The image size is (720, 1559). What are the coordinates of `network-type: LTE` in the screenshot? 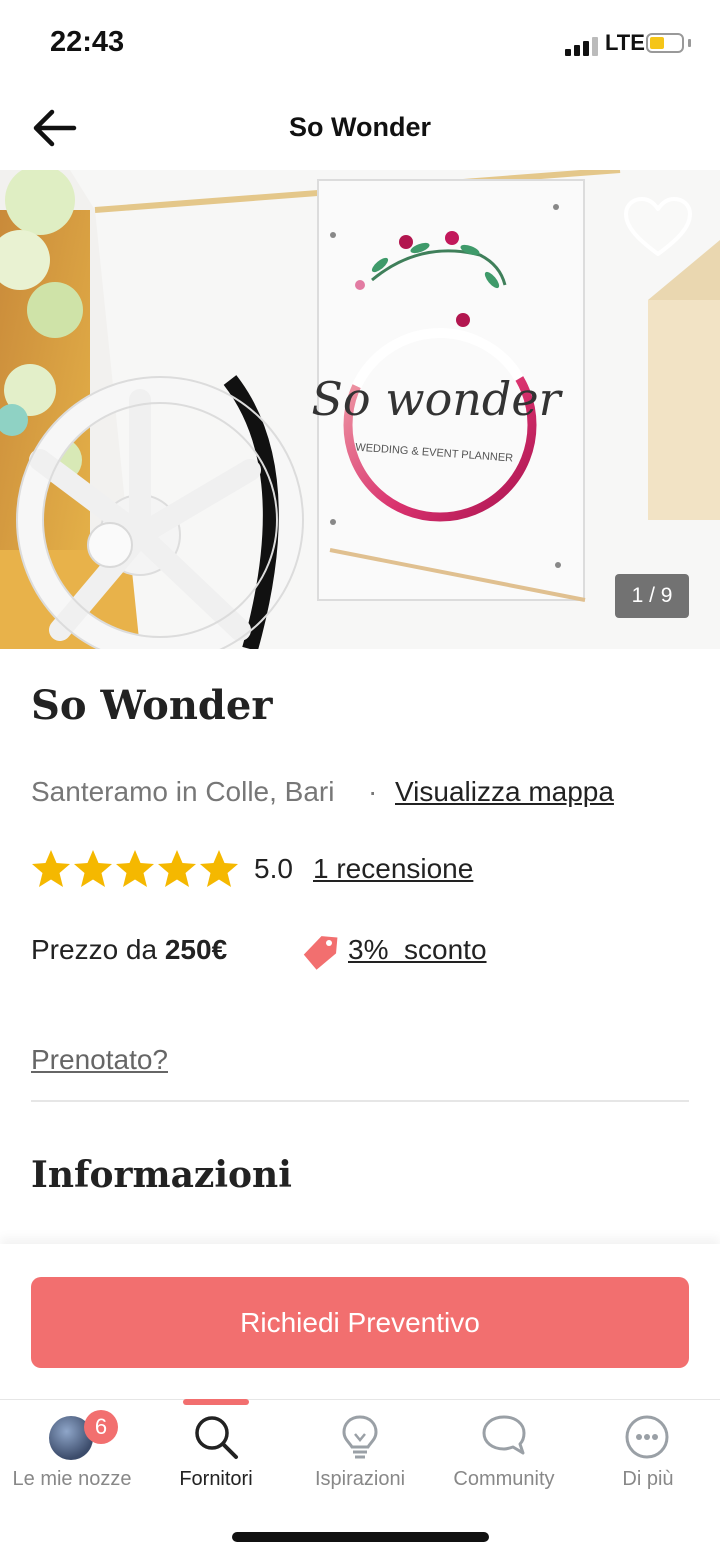 It's located at (625, 42).